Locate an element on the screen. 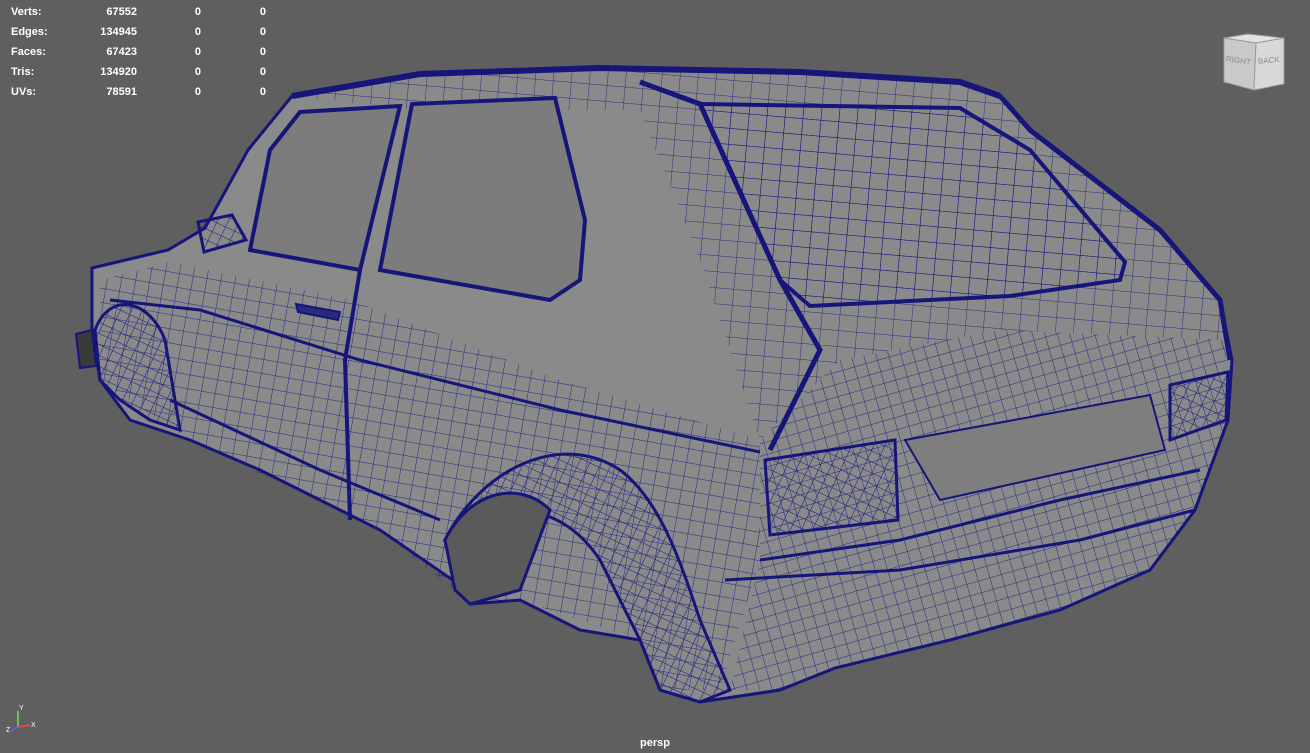  front-bumper is located at coordinates (86, 349).